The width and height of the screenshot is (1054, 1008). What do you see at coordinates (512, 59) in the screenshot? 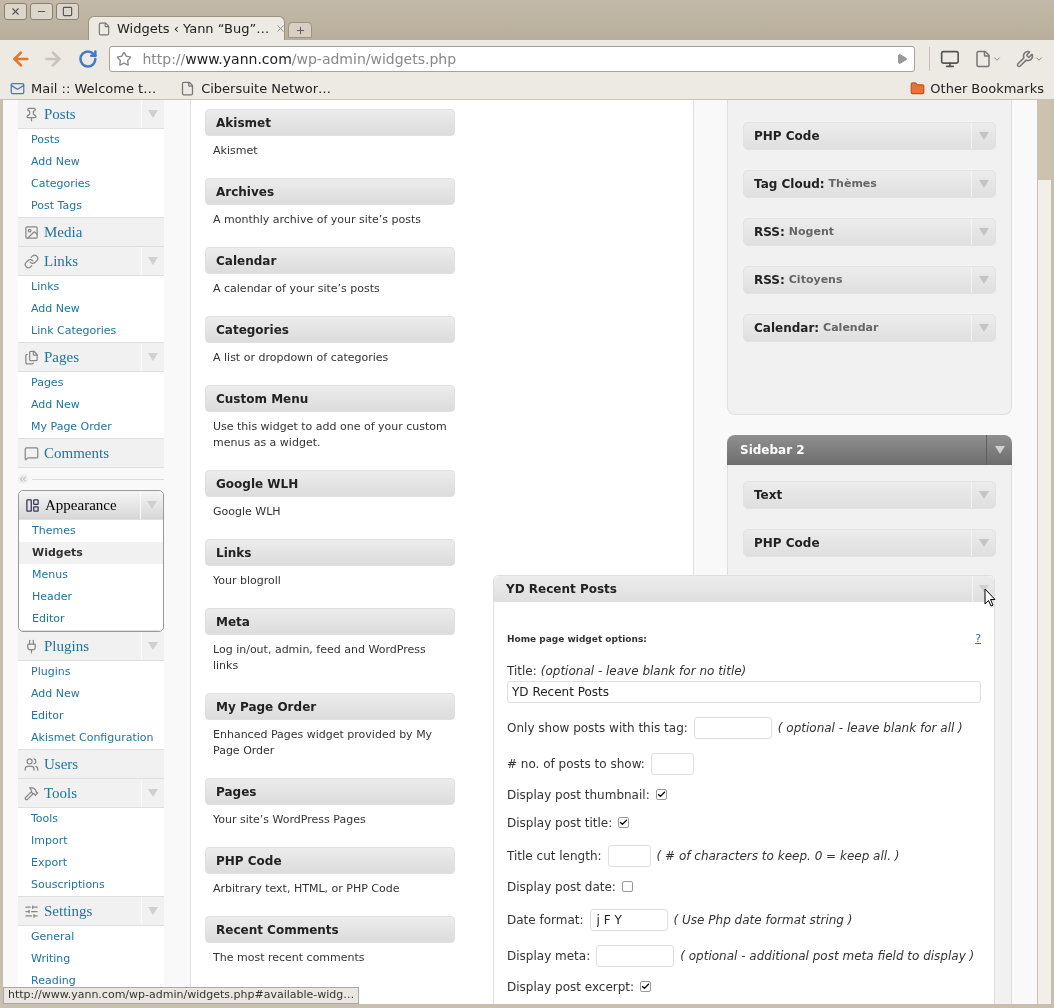
I see `address-bar: http://www.yann.com/wp-admin/widgets.php` at bounding box center [512, 59].